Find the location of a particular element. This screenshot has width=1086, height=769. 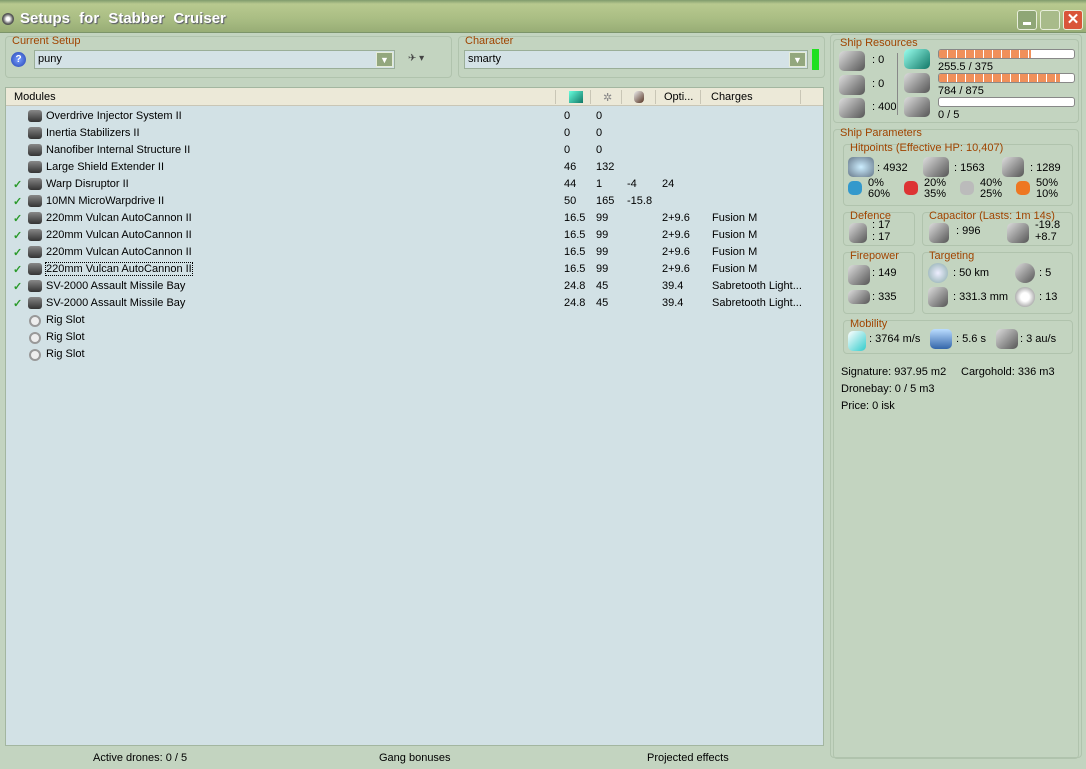

shield-hp-value: : 4932 is located at coordinates (892, 168).